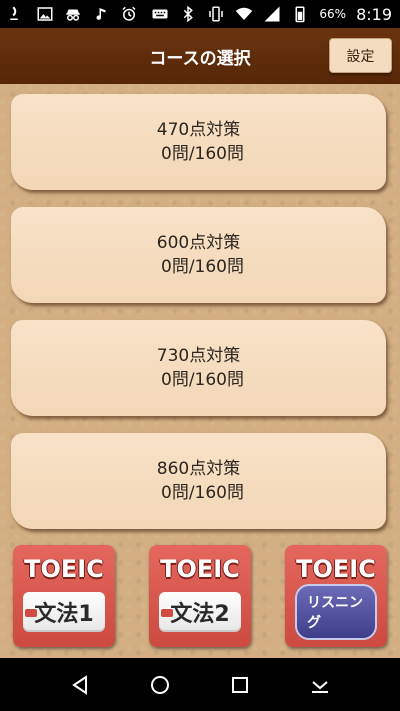 The image size is (400, 711). What do you see at coordinates (360, 55) in the screenshot?
I see `settings-button: 設定` at bounding box center [360, 55].